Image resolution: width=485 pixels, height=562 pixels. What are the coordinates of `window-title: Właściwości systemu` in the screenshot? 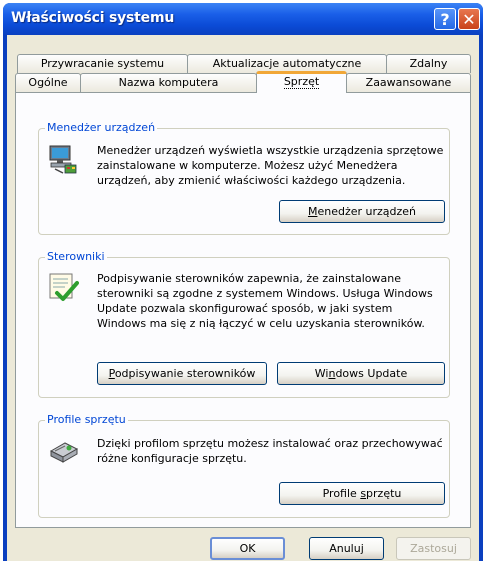 It's located at (93, 18).